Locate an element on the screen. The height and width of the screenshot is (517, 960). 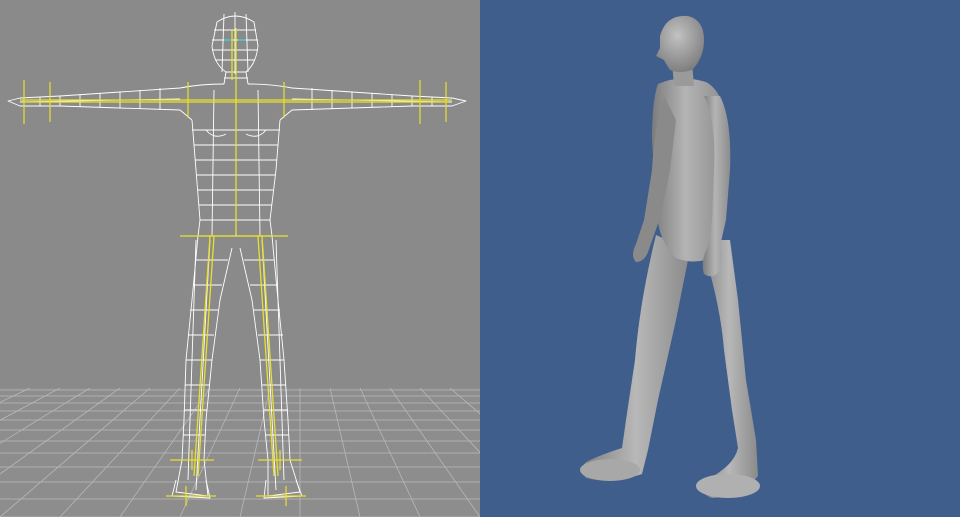
front-foot is located at coordinates (728, 486).